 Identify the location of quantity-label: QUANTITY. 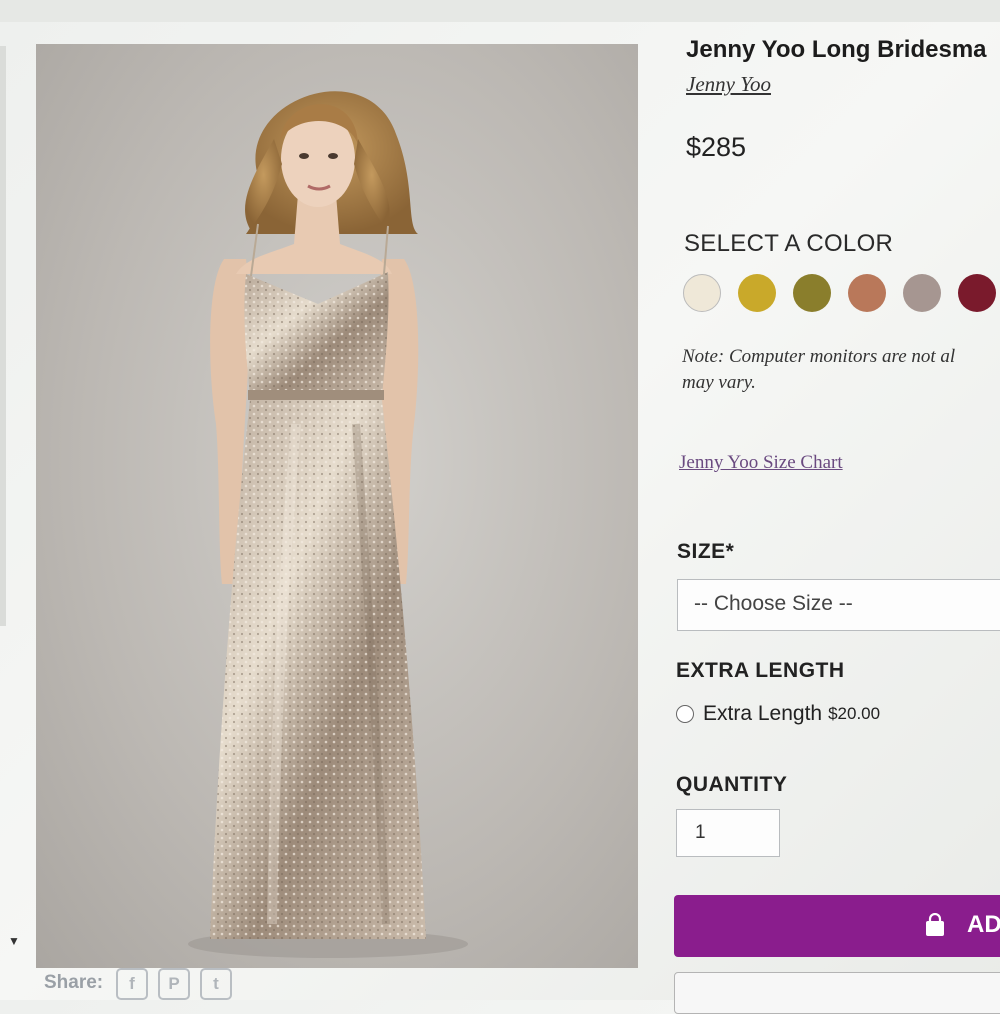
(732, 784).